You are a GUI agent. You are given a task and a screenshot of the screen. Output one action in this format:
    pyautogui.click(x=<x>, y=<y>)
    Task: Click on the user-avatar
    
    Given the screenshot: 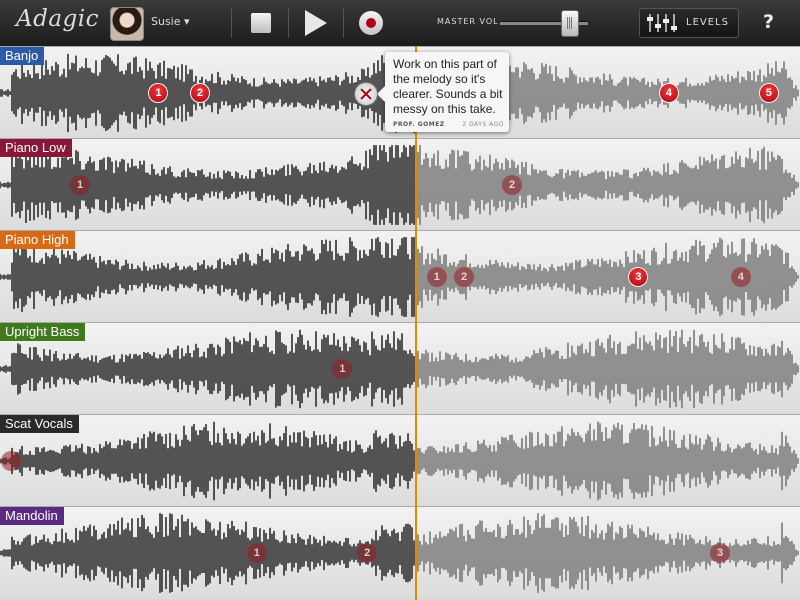 What is the action you would take?
    pyautogui.click(x=127, y=24)
    